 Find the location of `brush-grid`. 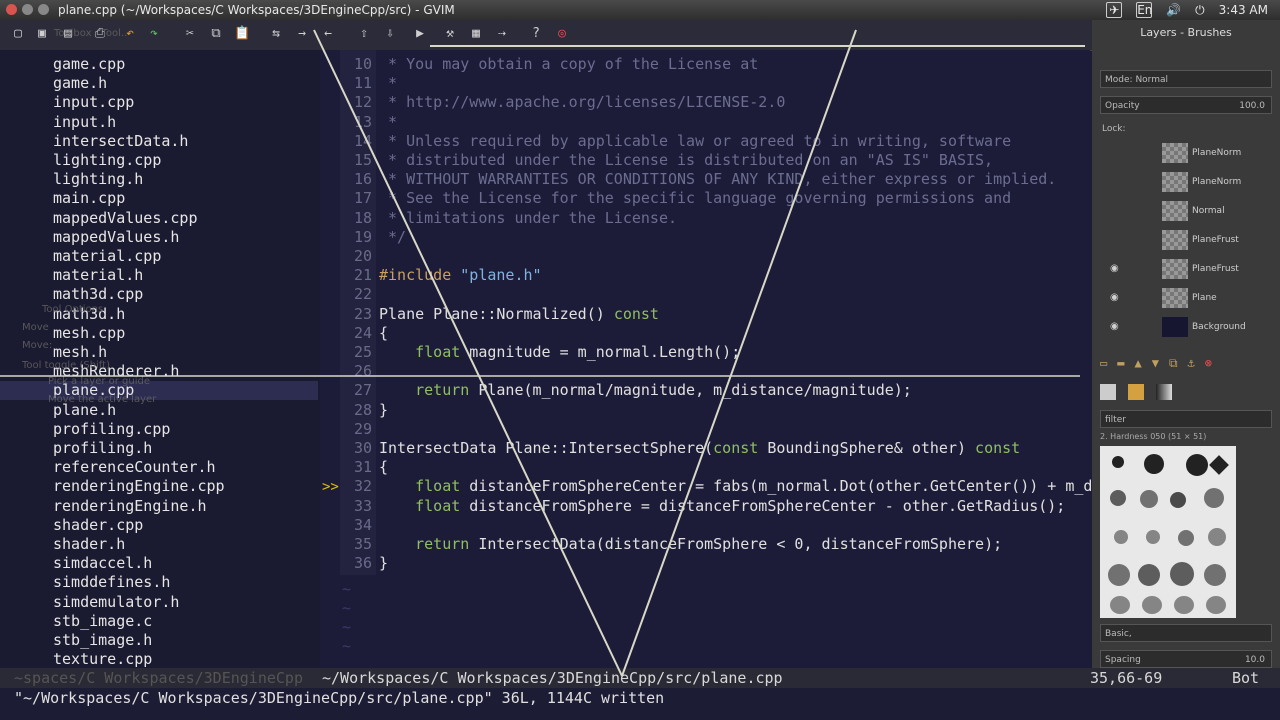

brush-grid is located at coordinates (1168, 532).